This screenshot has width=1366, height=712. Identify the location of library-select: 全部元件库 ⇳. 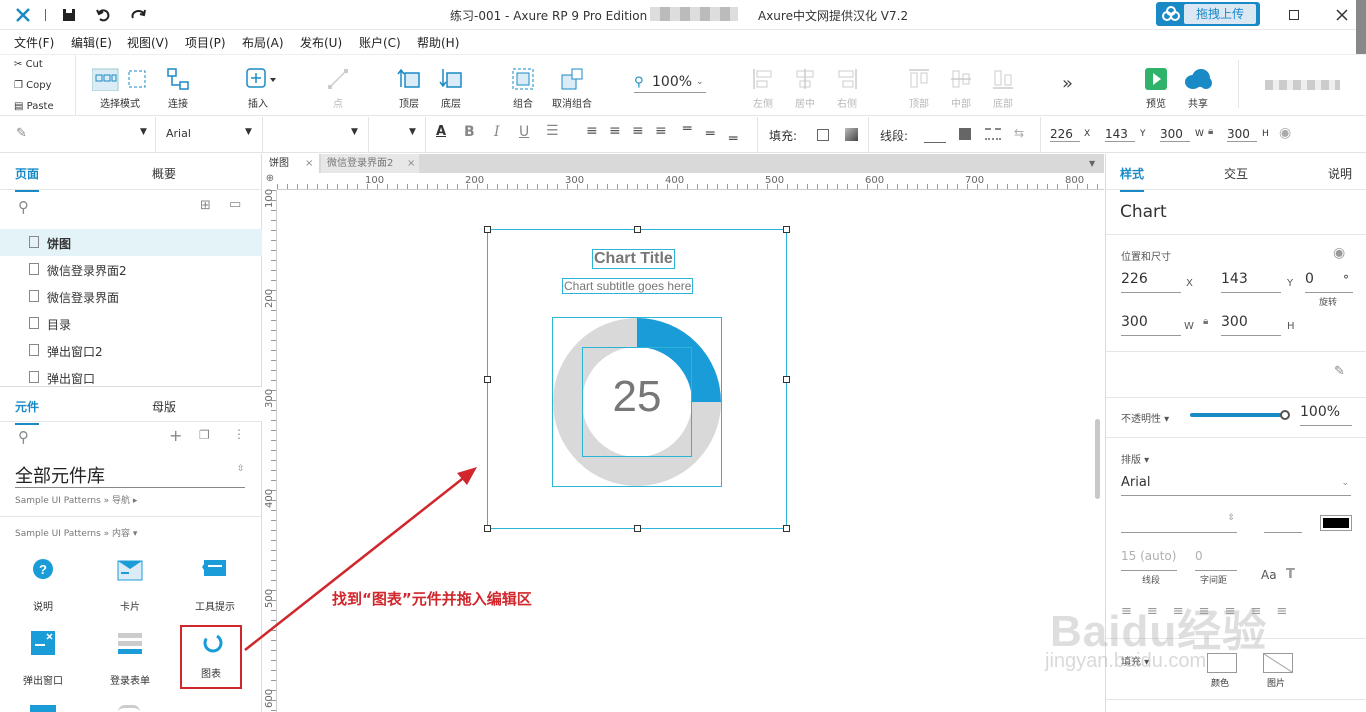
(130, 473).